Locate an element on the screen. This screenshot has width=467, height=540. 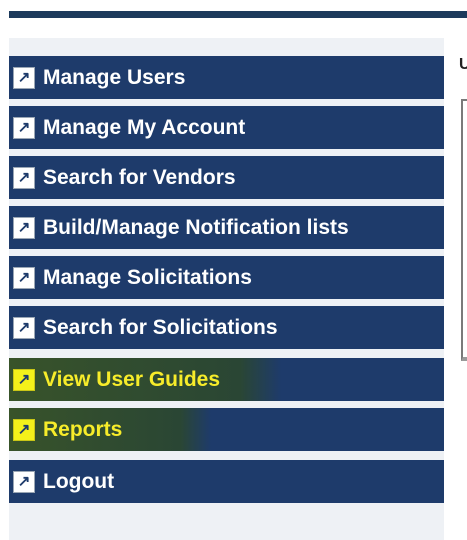
nav-item-label: View User Guides is located at coordinates (132, 379).